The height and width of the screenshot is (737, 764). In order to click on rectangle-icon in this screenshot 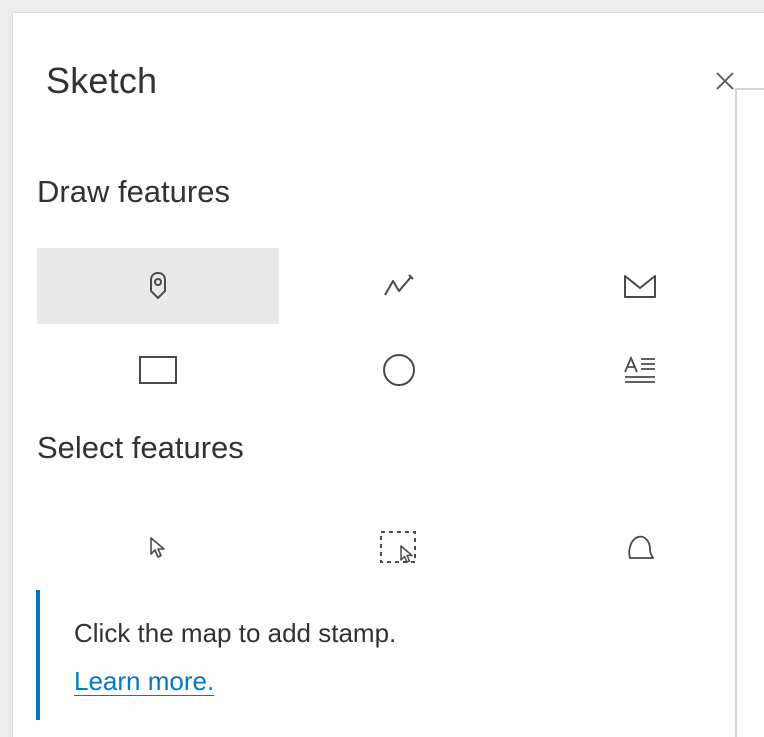, I will do `click(158, 370)`.